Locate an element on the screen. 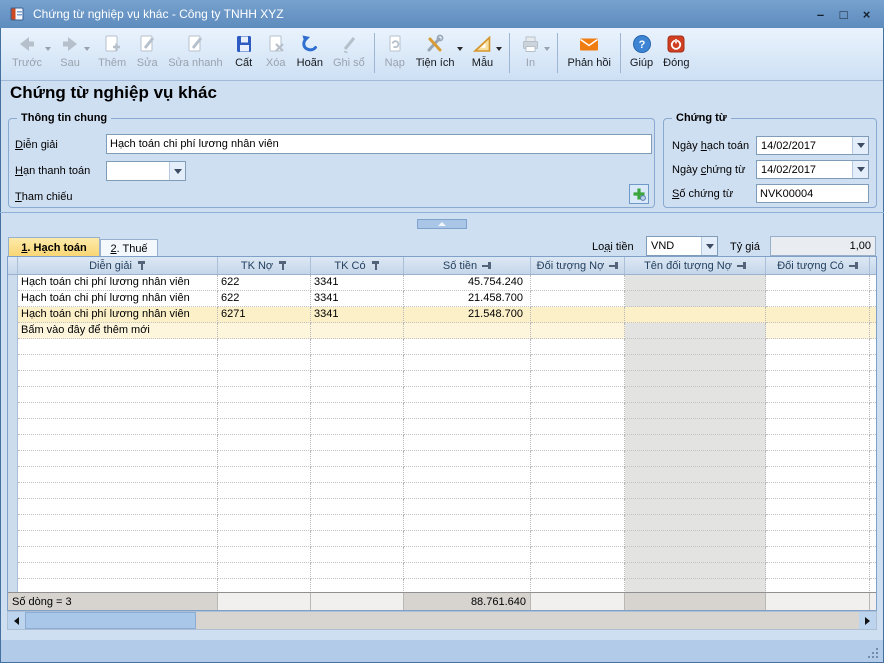 This screenshot has width=884, height=663. grid-add-row: Bấm vào đây để thêm mới is located at coordinates (442, 331).